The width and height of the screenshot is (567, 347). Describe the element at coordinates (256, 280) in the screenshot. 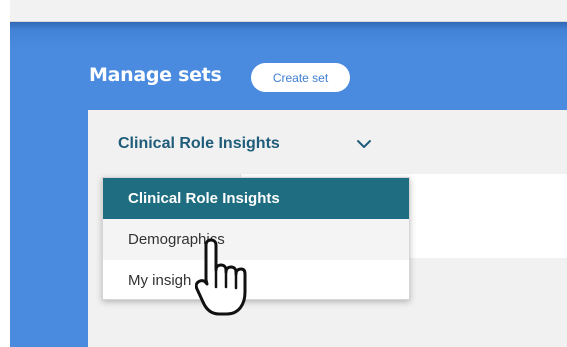

I see `dropdown-item-my-insights: My insigh` at that location.